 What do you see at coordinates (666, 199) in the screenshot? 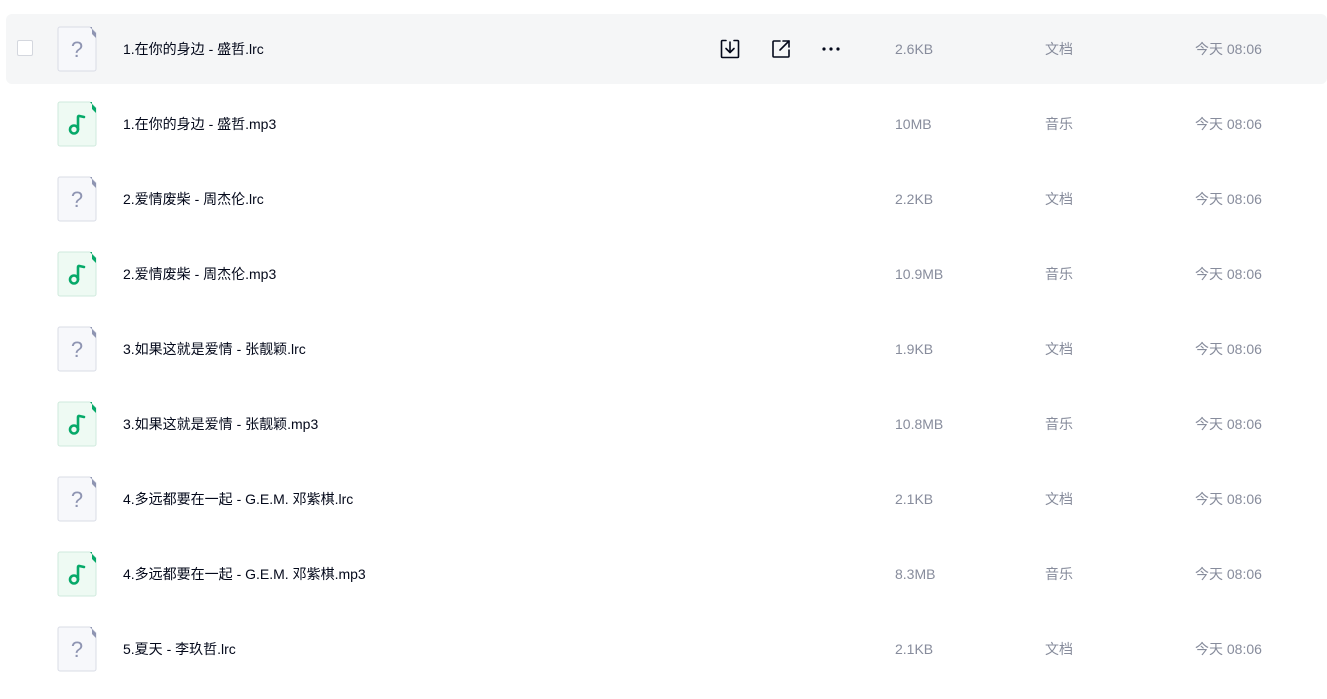
I see `file-row: ? 2.爱情废柴 - 周杰伦.lrc 2.2KB 文档 今天 08:06` at bounding box center [666, 199].